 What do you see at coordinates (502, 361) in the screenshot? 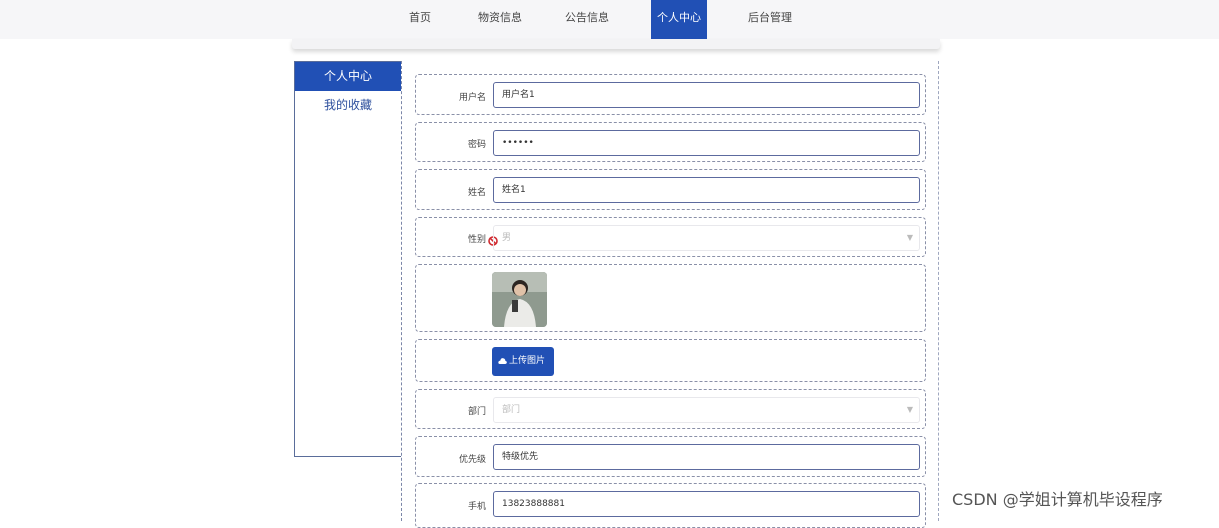
I see `cloud-upload-icon` at bounding box center [502, 361].